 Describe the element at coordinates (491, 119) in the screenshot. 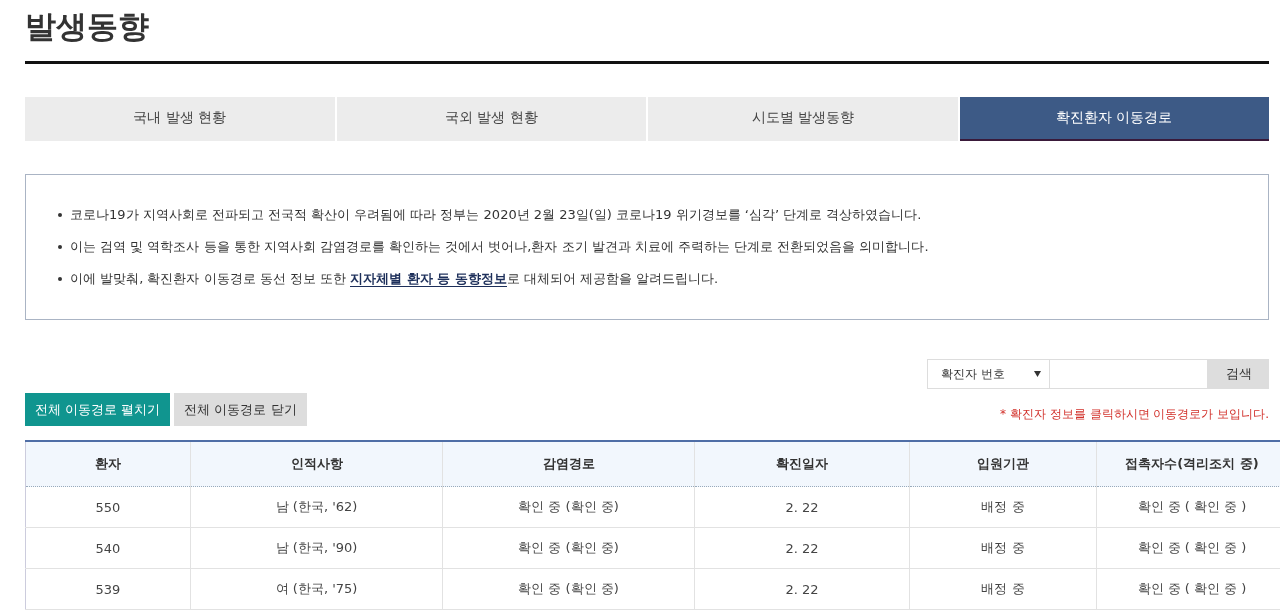

I see `tab: 국외 발생 현황` at that location.